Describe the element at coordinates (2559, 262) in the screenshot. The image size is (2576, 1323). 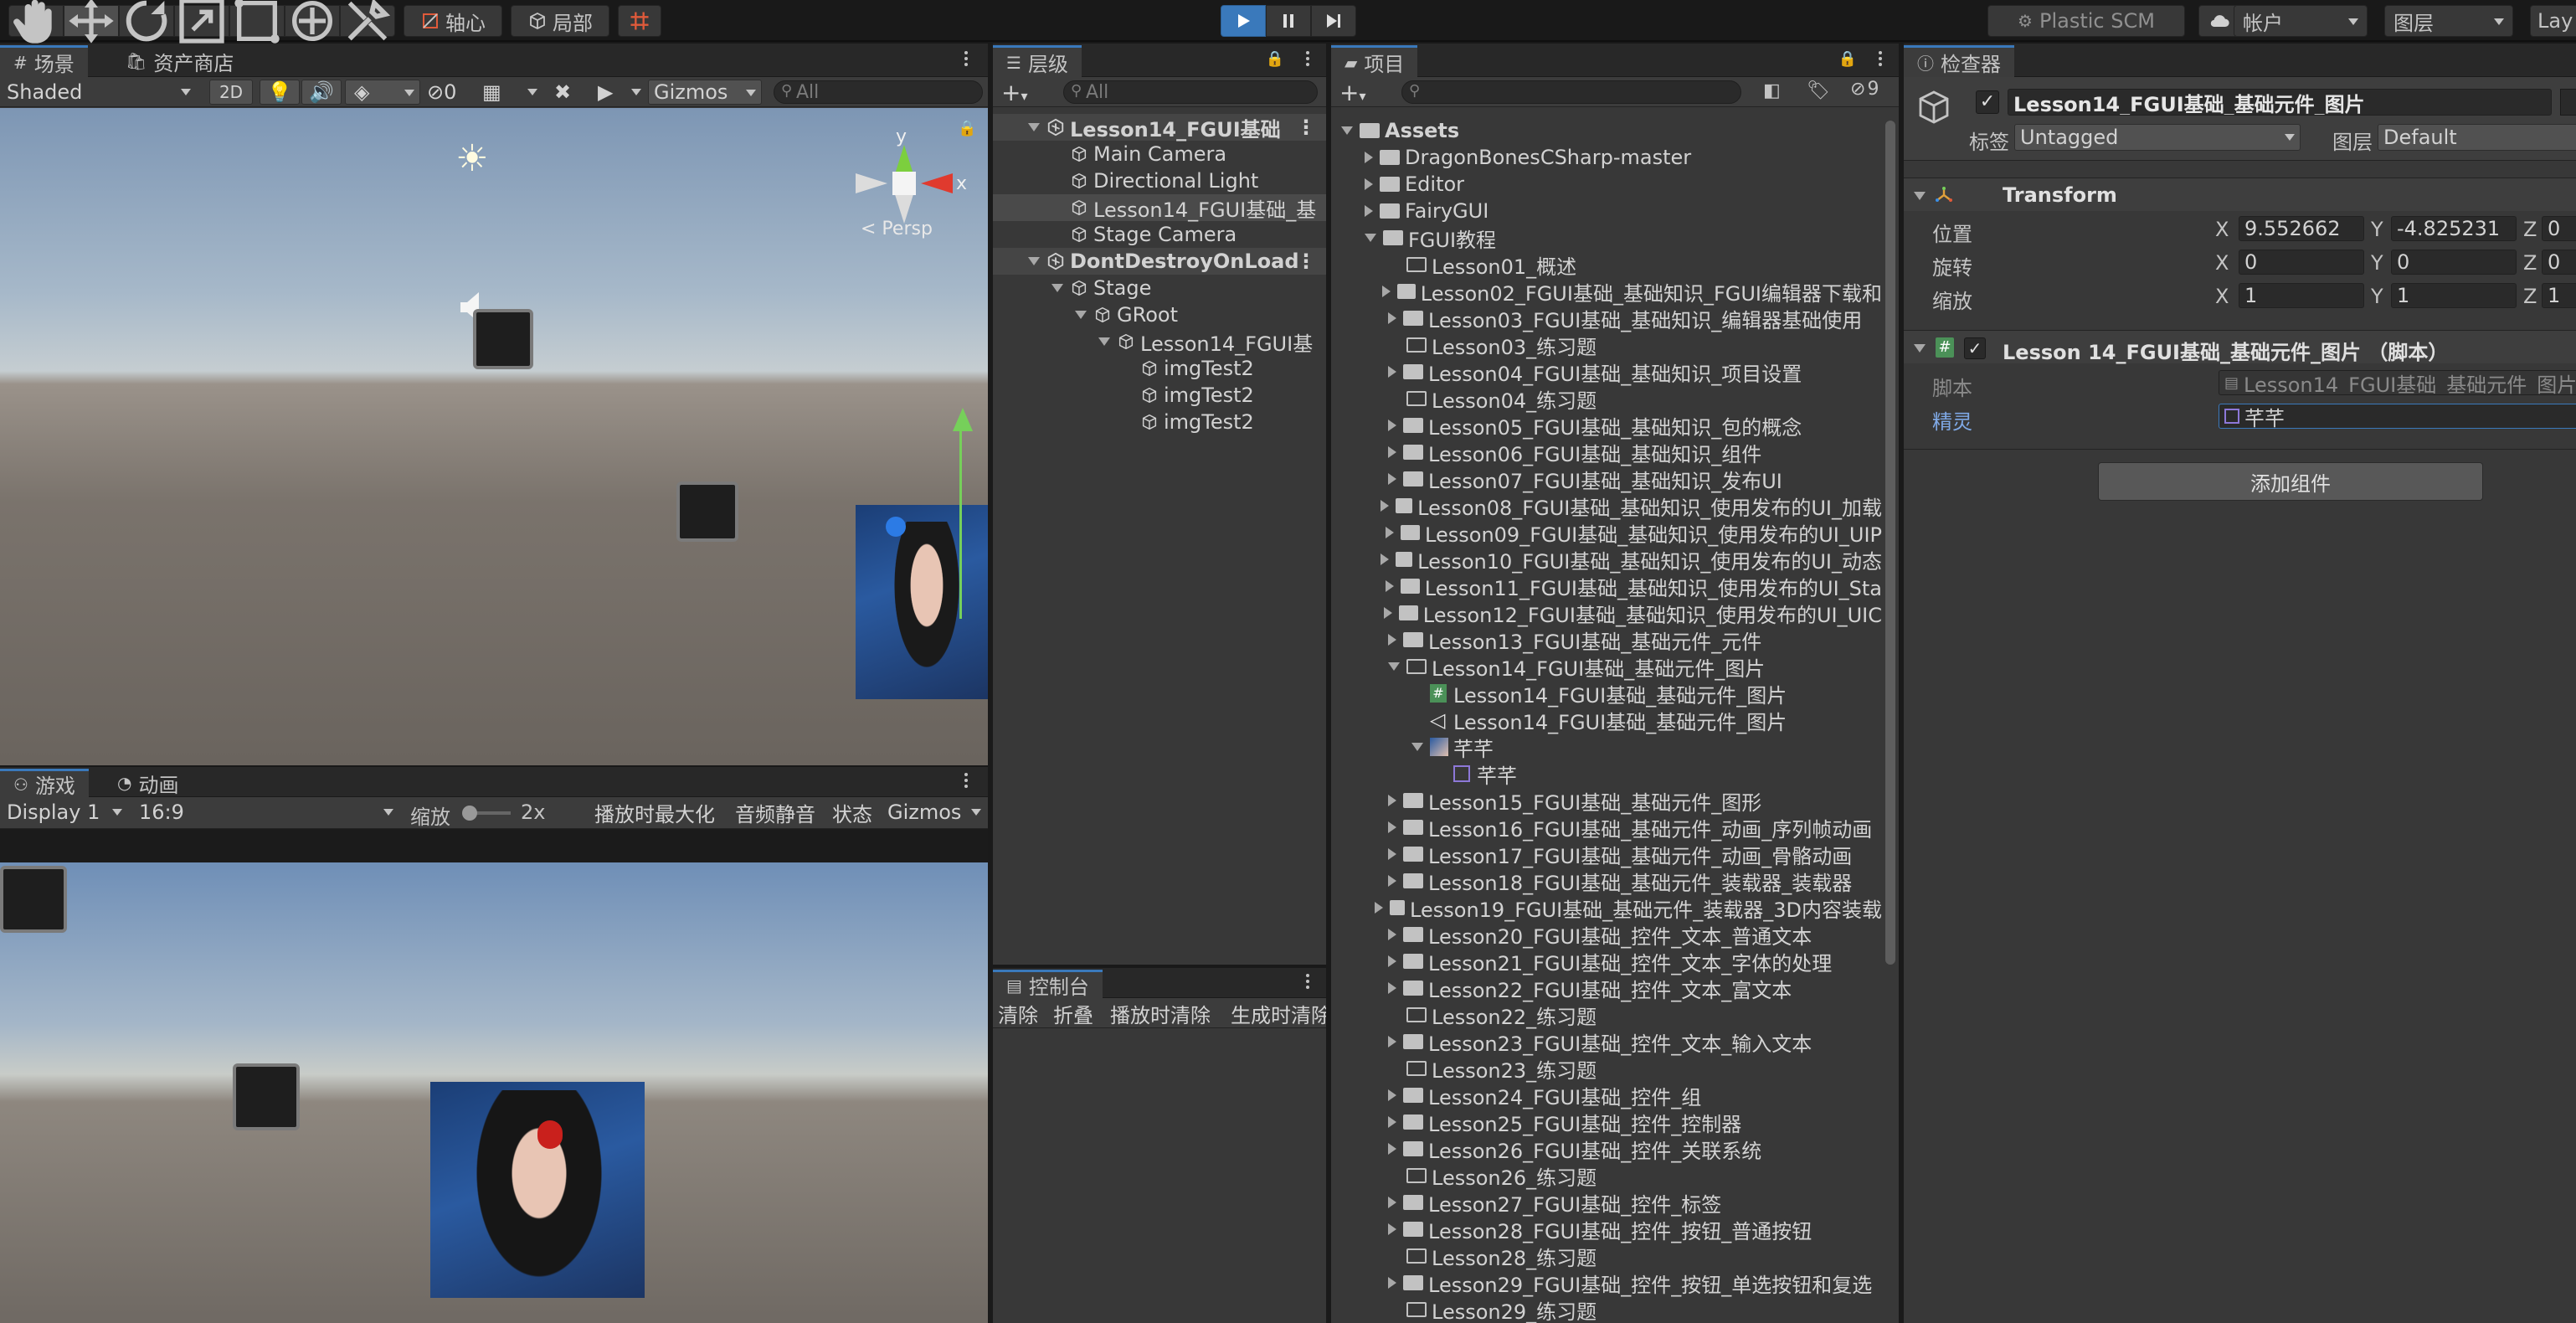
I see `rotation-z-field: 0` at that location.